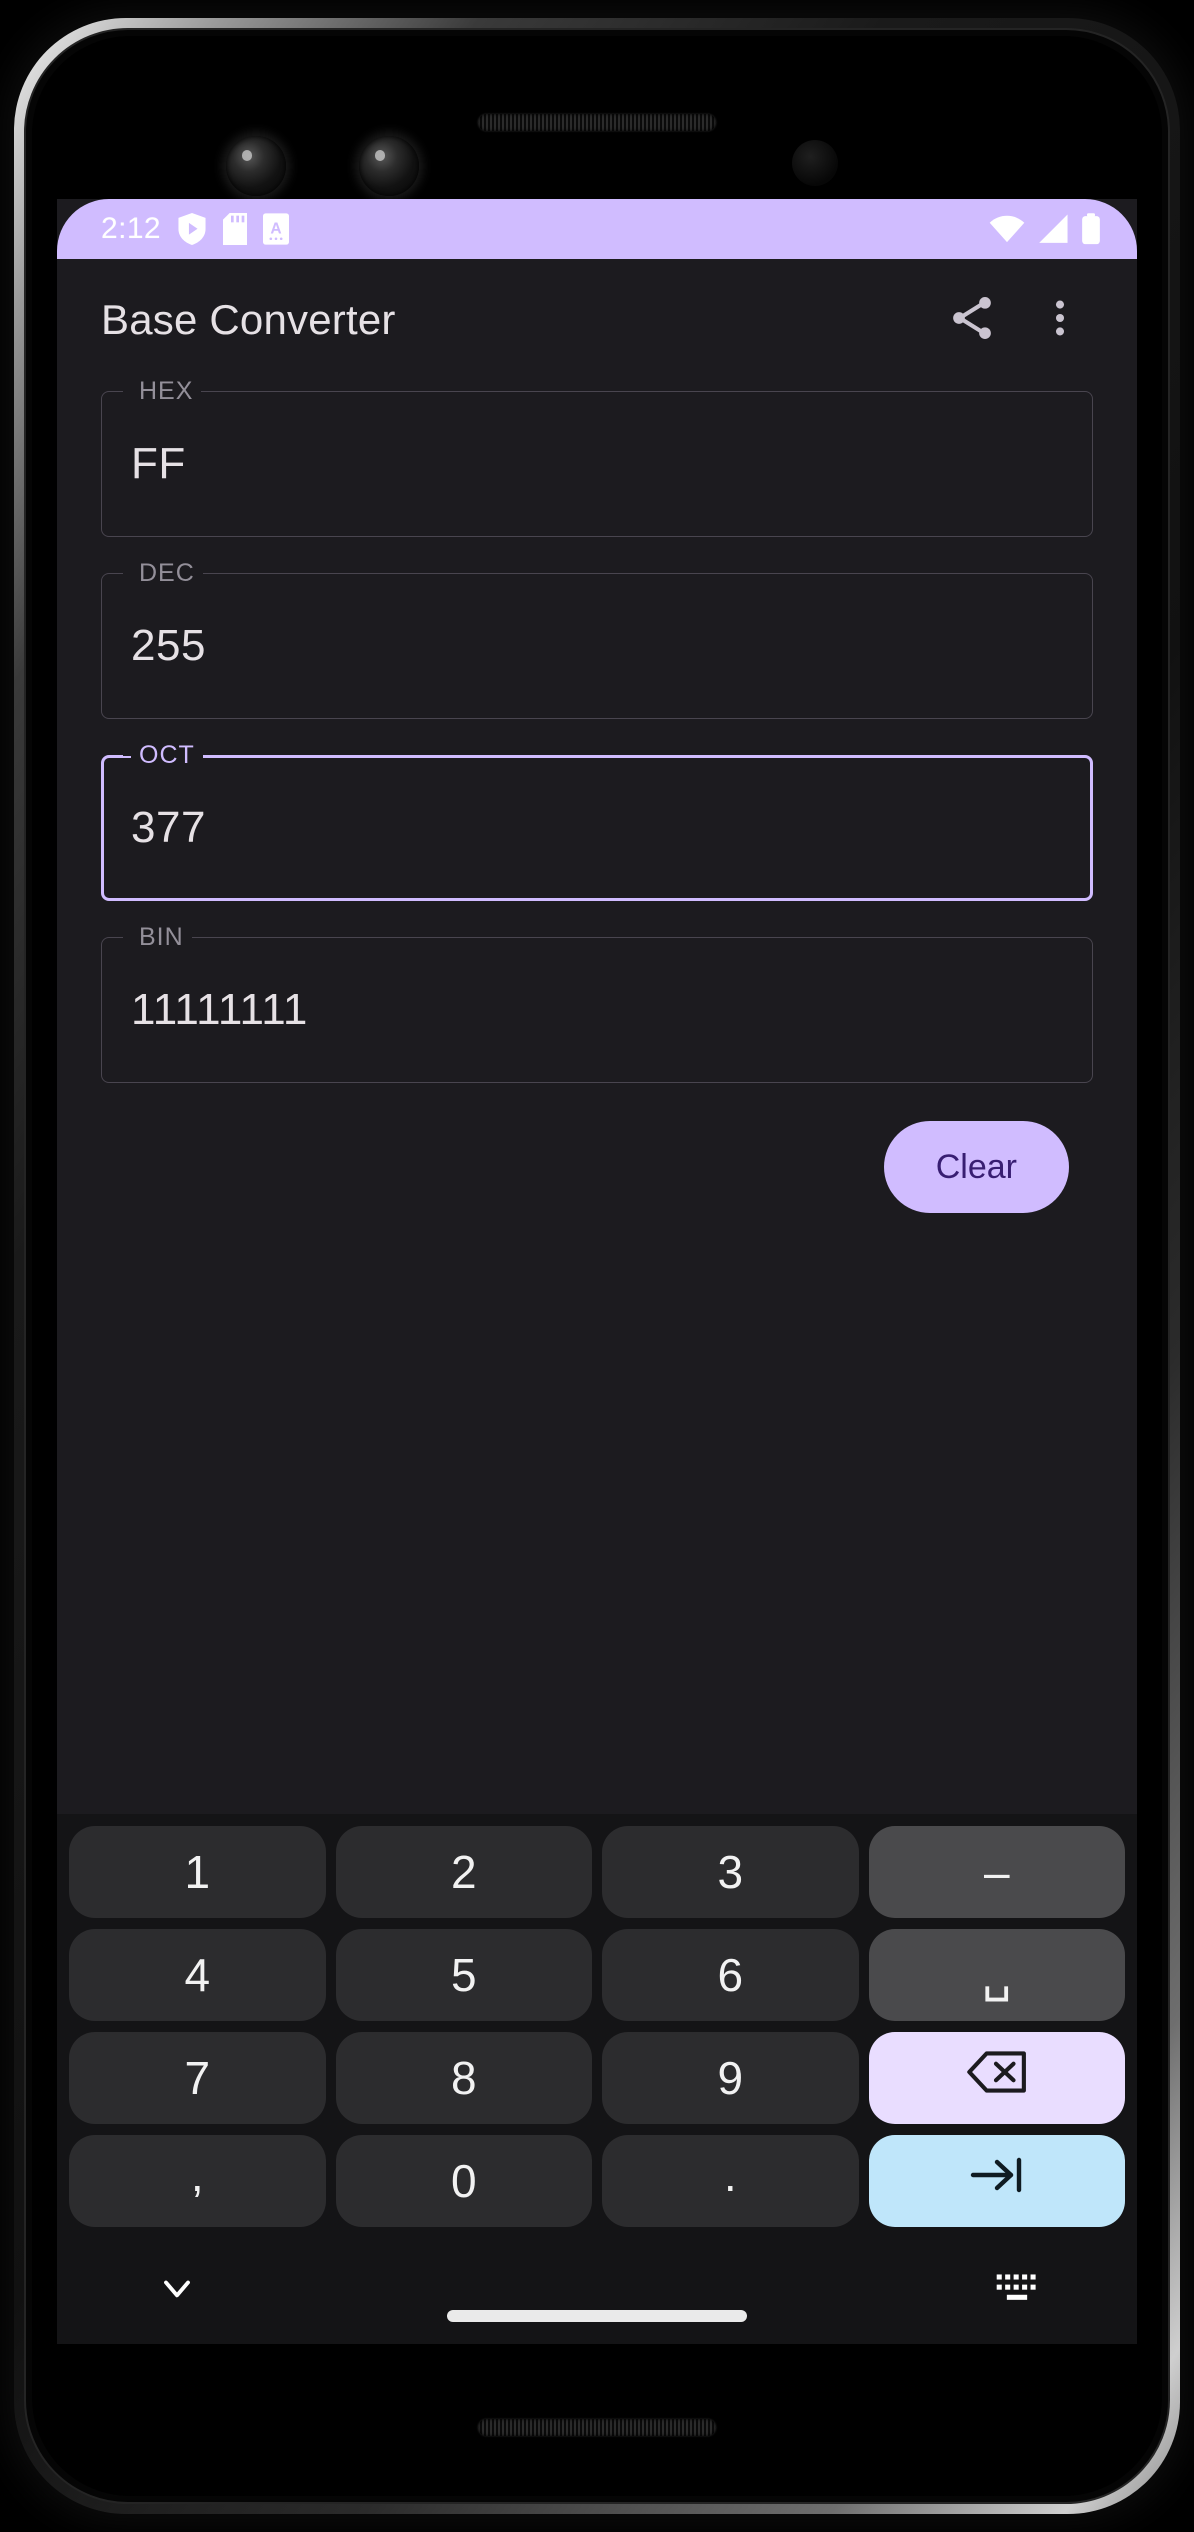 This screenshot has height=2532, width=1194. I want to click on wifi-icon, so click(1007, 229).